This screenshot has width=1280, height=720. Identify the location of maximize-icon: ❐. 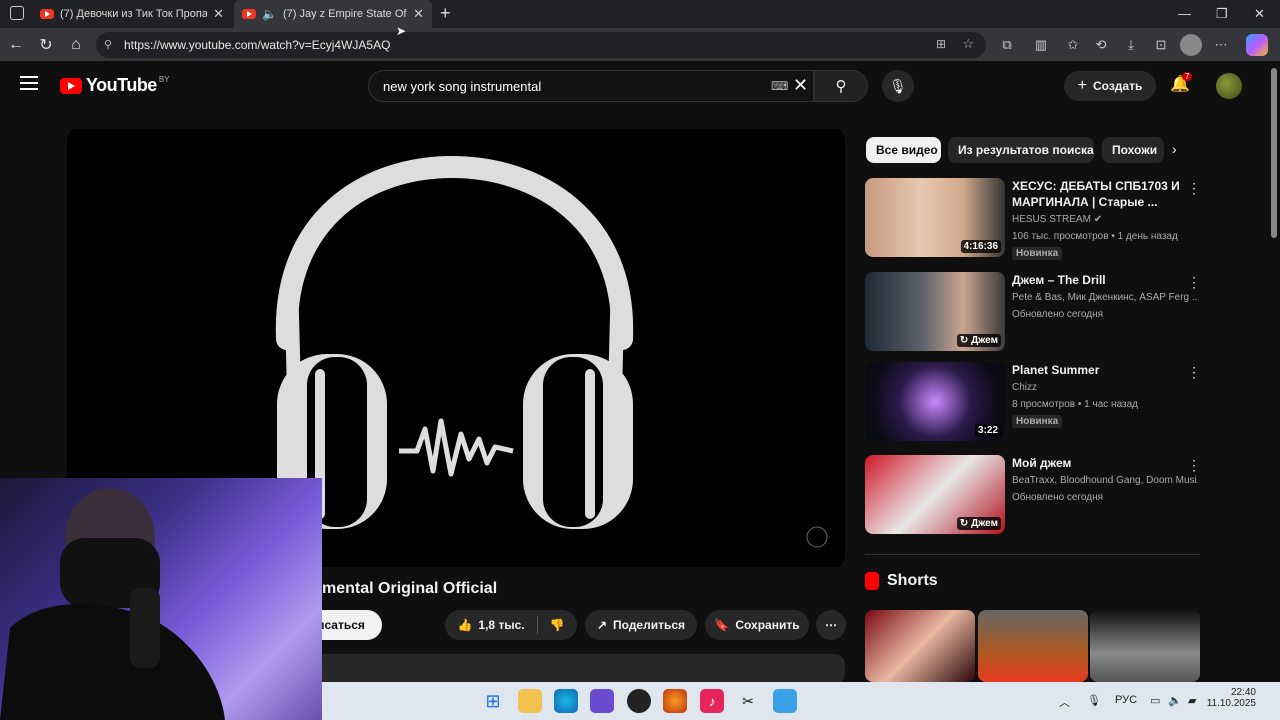
(1222, 14).